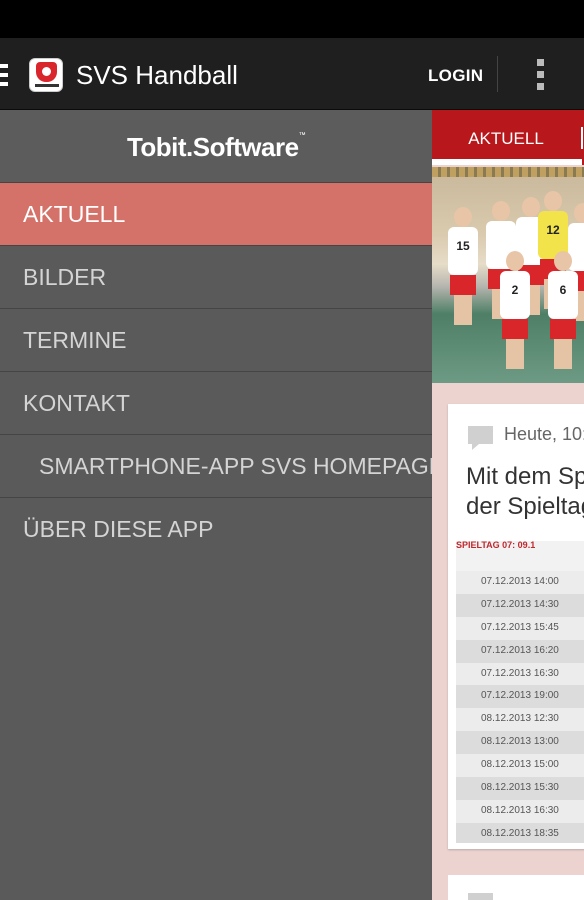 Image resolution: width=584 pixels, height=900 pixels. What do you see at coordinates (497, 74) in the screenshot?
I see `action-bar-divider` at bounding box center [497, 74].